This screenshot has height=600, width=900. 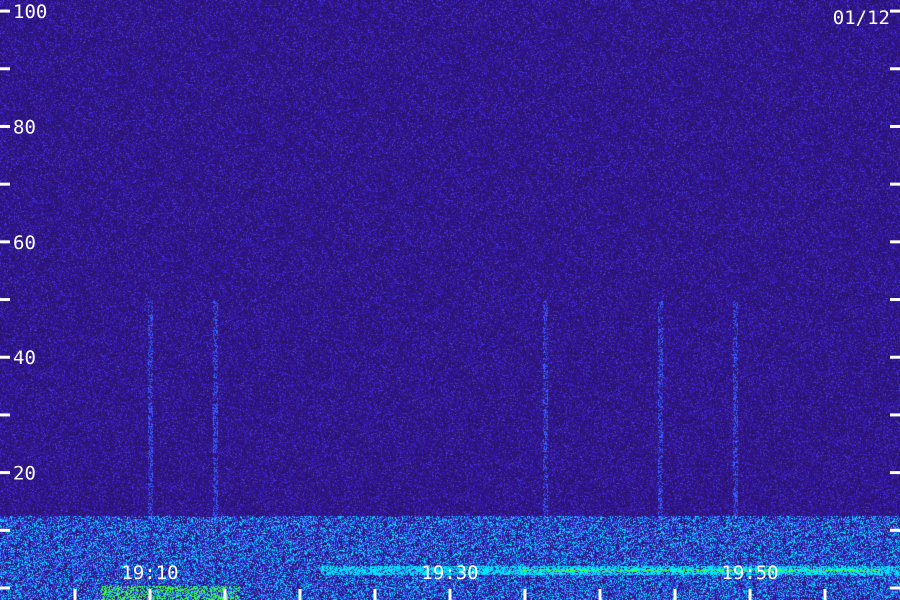 I want to click on y-tick-label: 40, so click(x=24, y=358).